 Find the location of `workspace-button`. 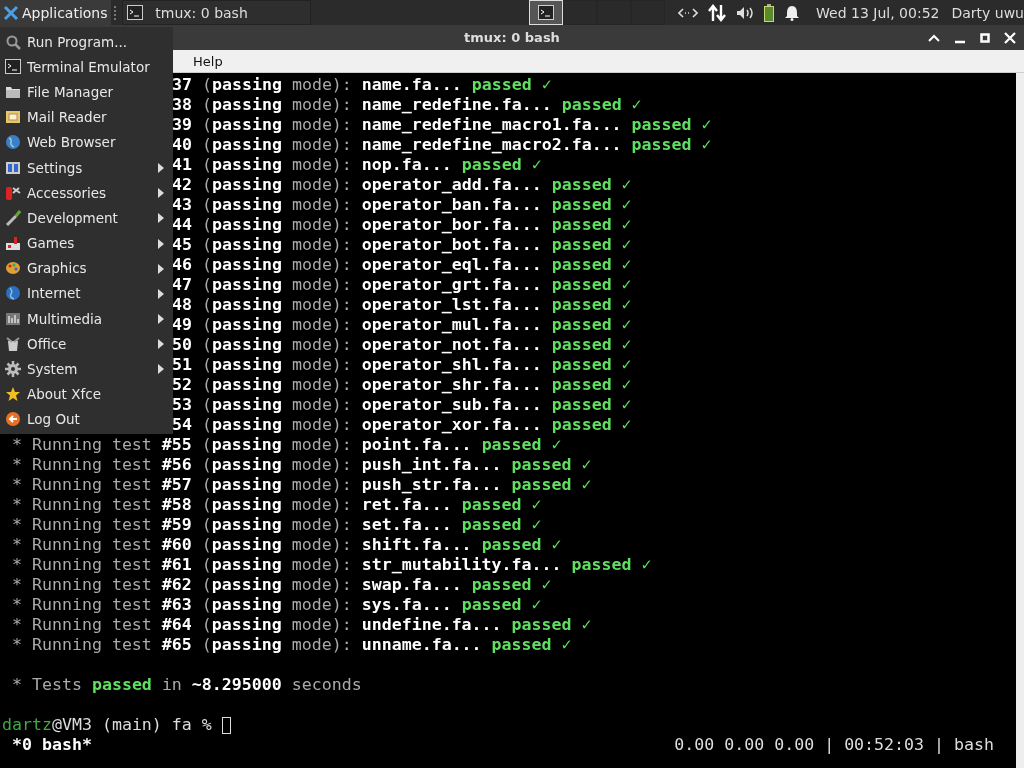

workspace-button is located at coordinates (579, 12).